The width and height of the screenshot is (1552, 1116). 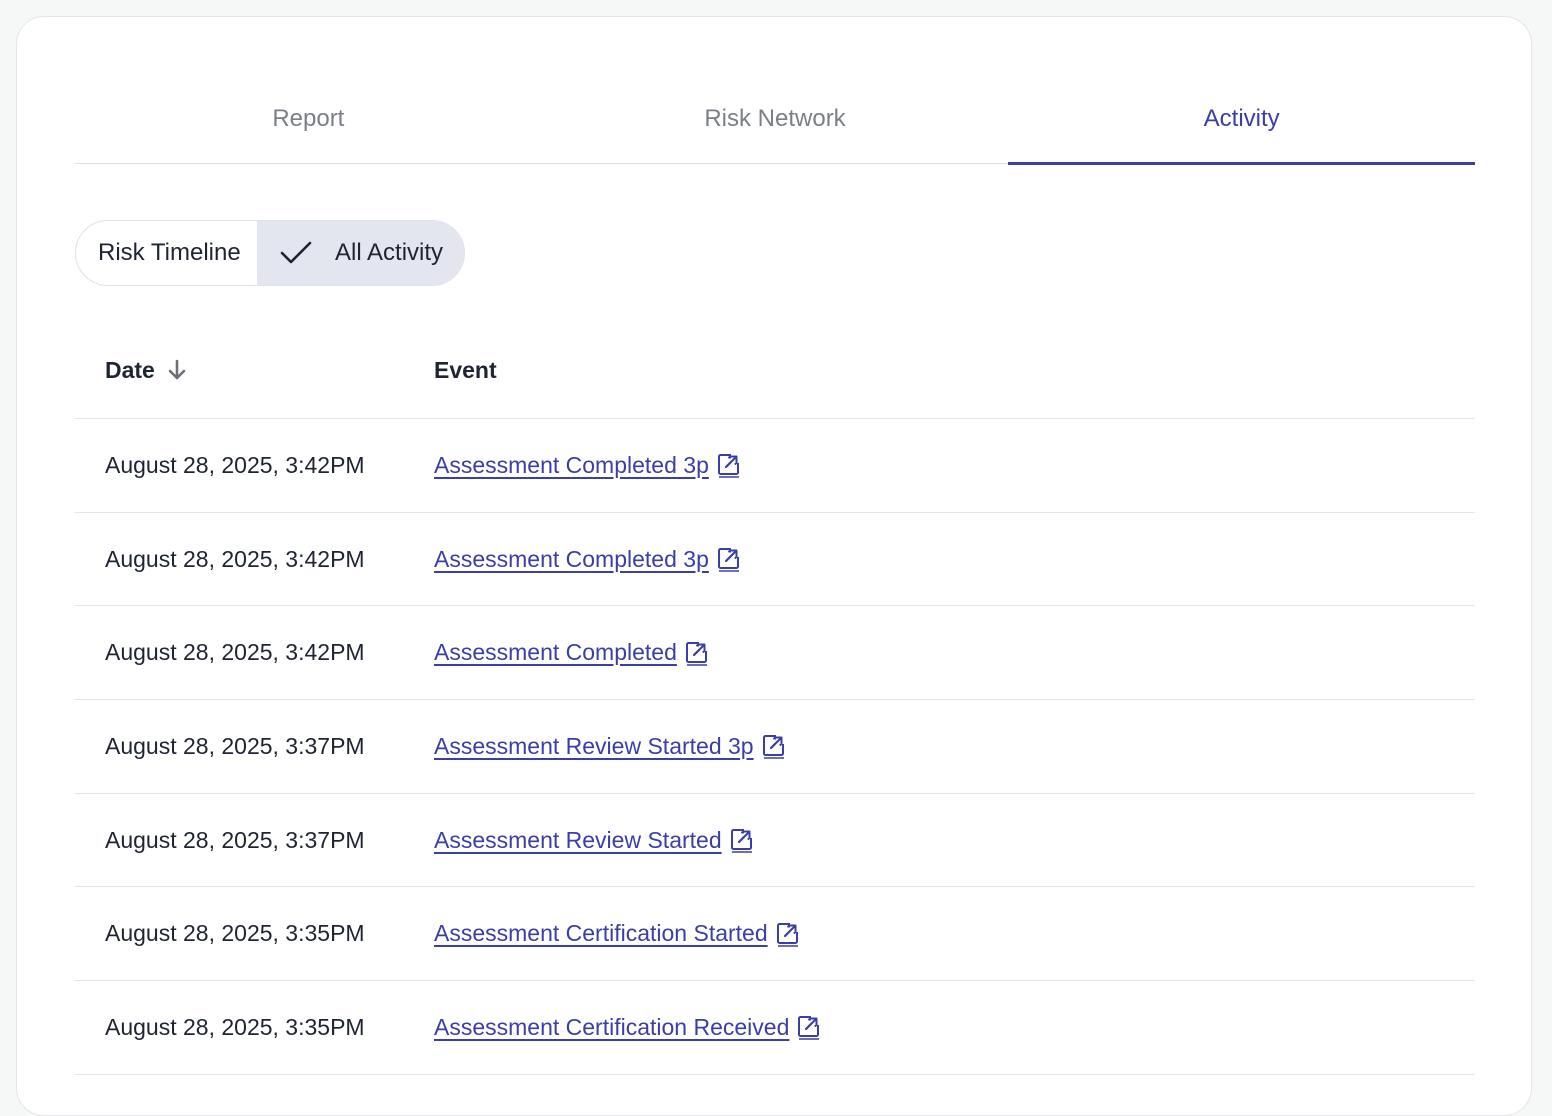 What do you see at coordinates (578, 839) in the screenshot?
I see `event-link-text: Assessment Review Started` at bounding box center [578, 839].